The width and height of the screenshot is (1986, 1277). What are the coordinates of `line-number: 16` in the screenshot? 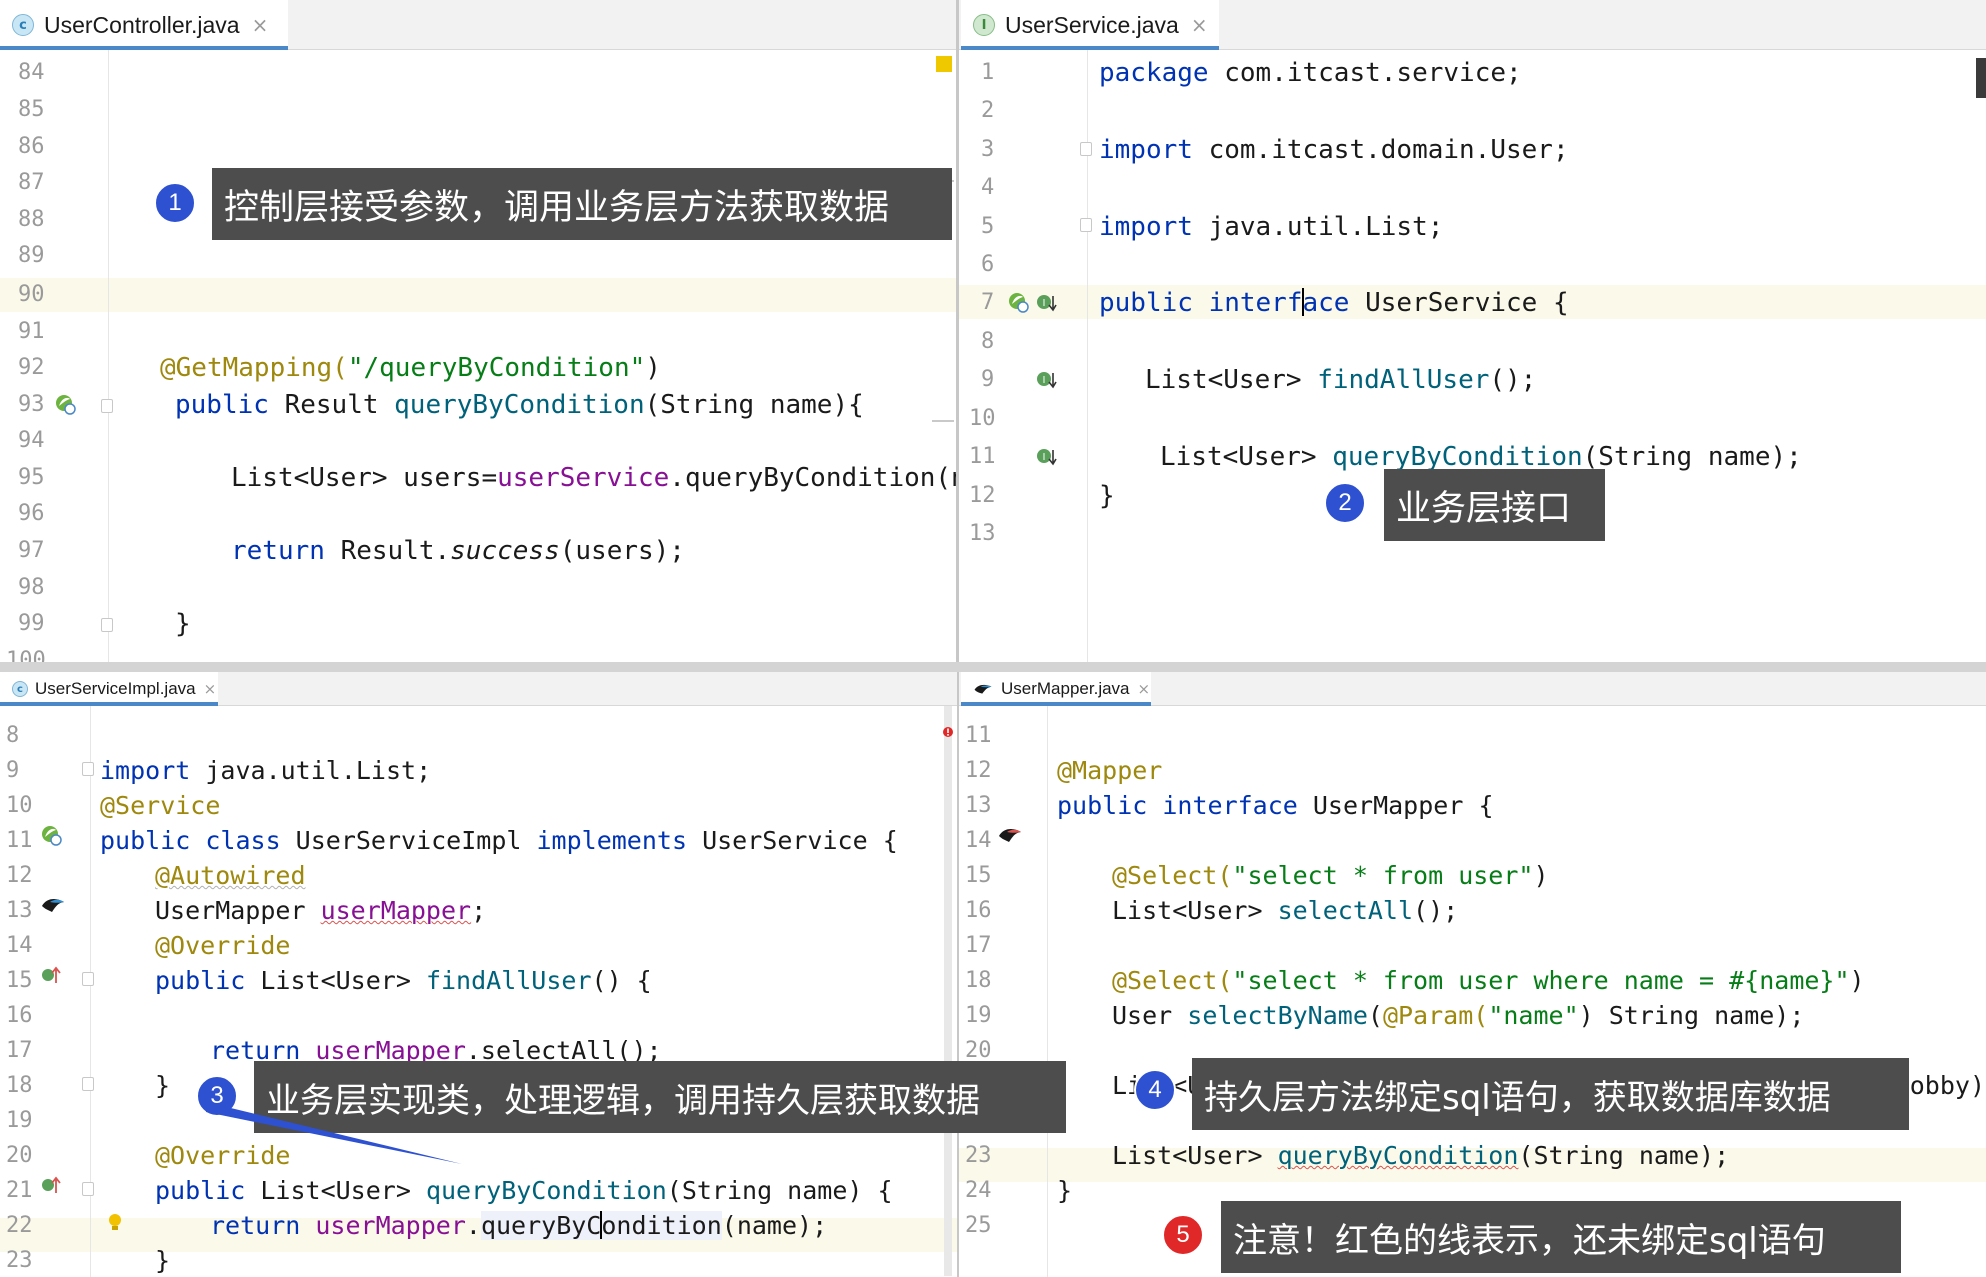 It's located at (19, 1015).